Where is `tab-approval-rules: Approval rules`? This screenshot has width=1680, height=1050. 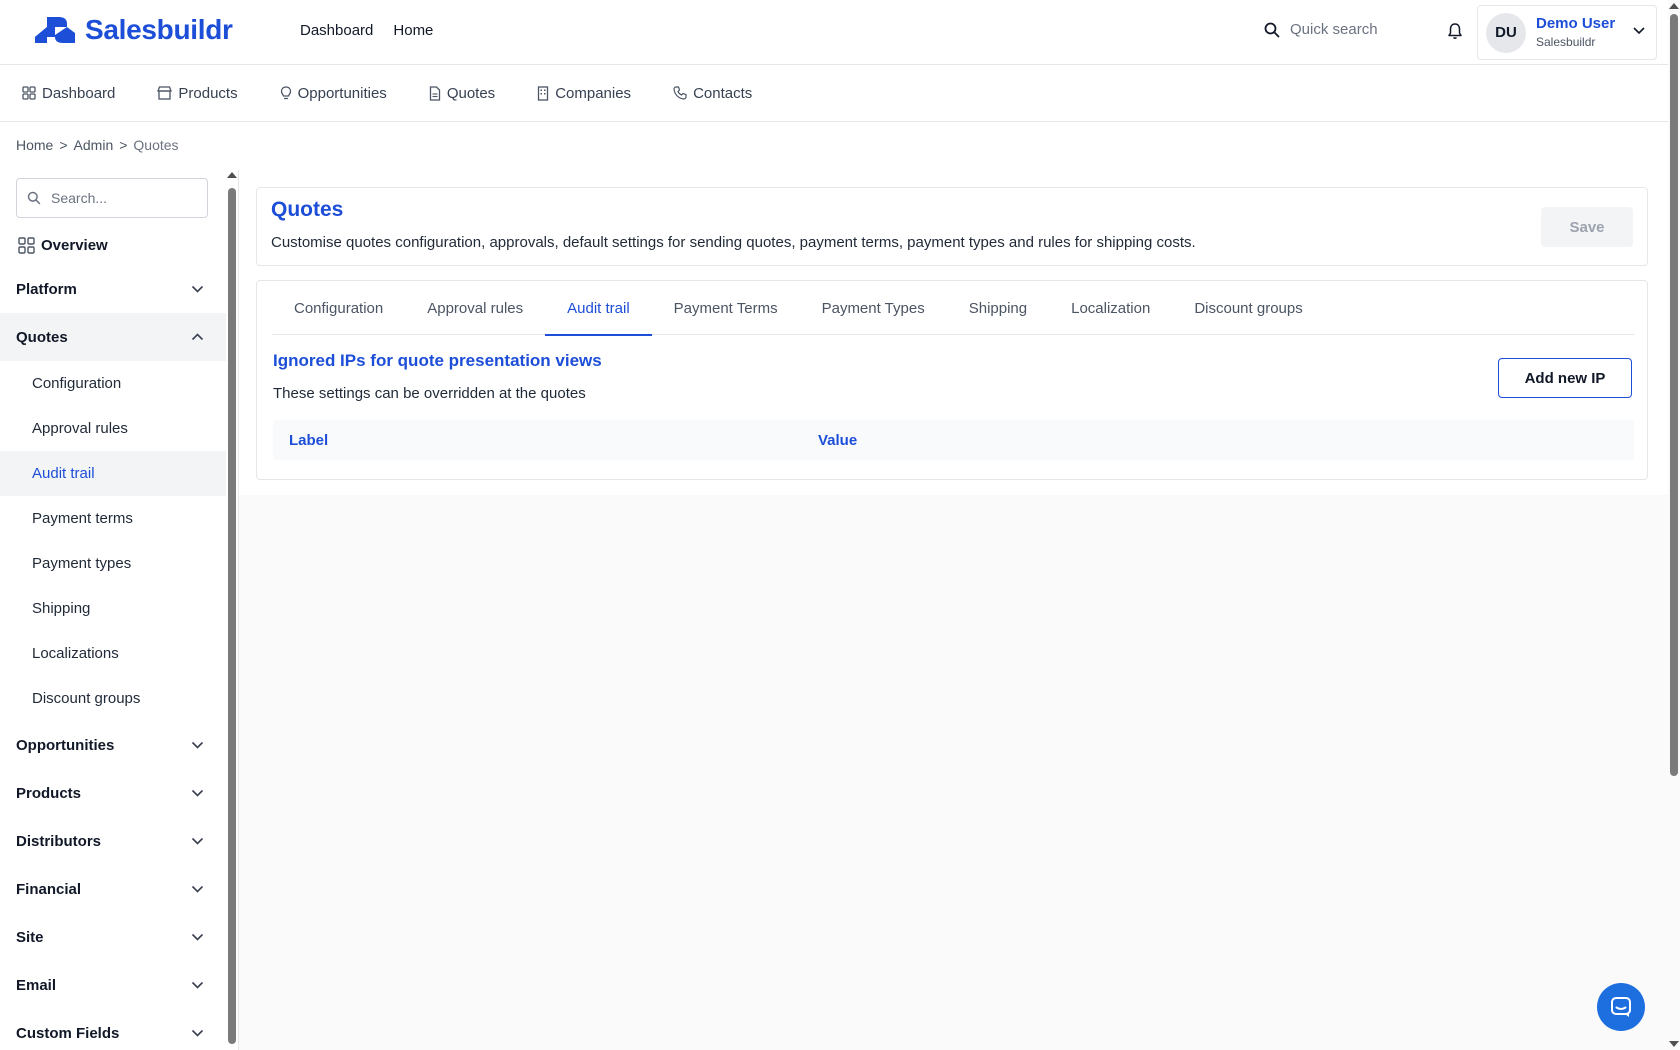 tab-approval-rules: Approval rules is located at coordinates (475, 308).